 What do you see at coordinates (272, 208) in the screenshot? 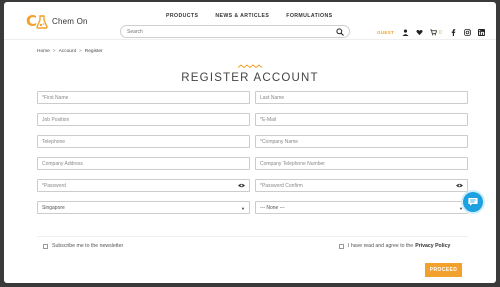
I see `region-select-value: --- None ---` at bounding box center [272, 208].